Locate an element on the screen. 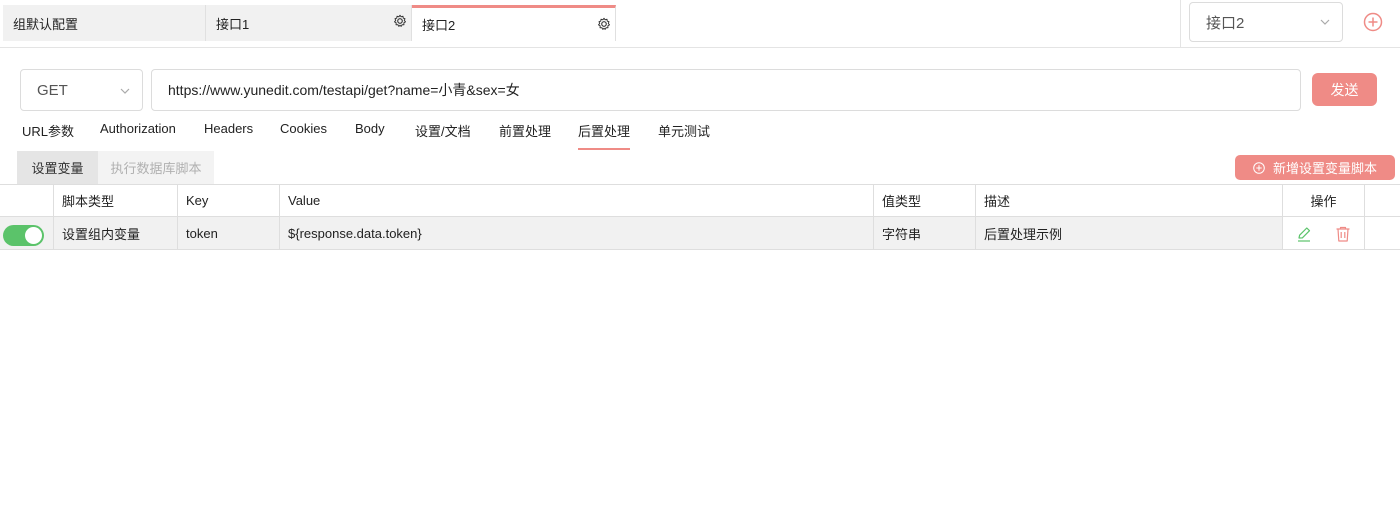 Image resolution: width=1400 pixels, height=516 pixels. segment-set-variable: 设置变量 is located at coordinates (57, 167).